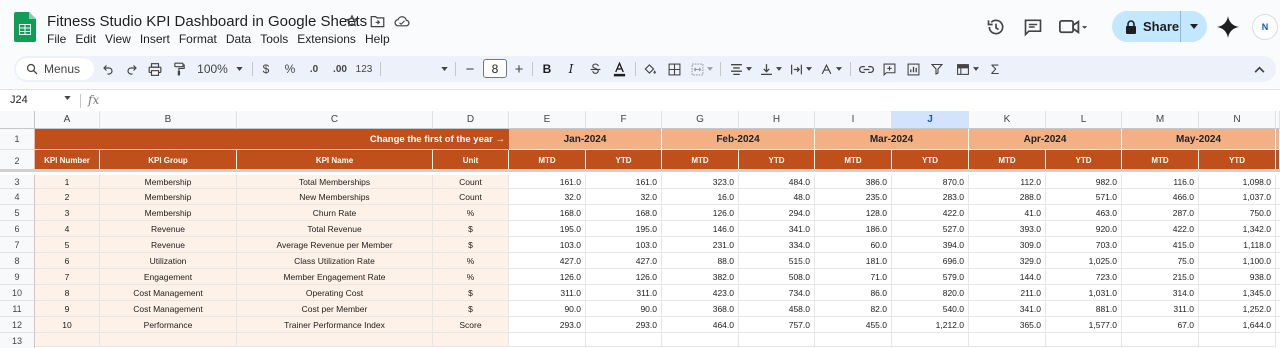 Image resolution: width=1280 pixels, height=348 pixels. Describe the element at coordinates (335, 197) in the screenshot. I see `kpi-name-cell: New Memberships` at that location.